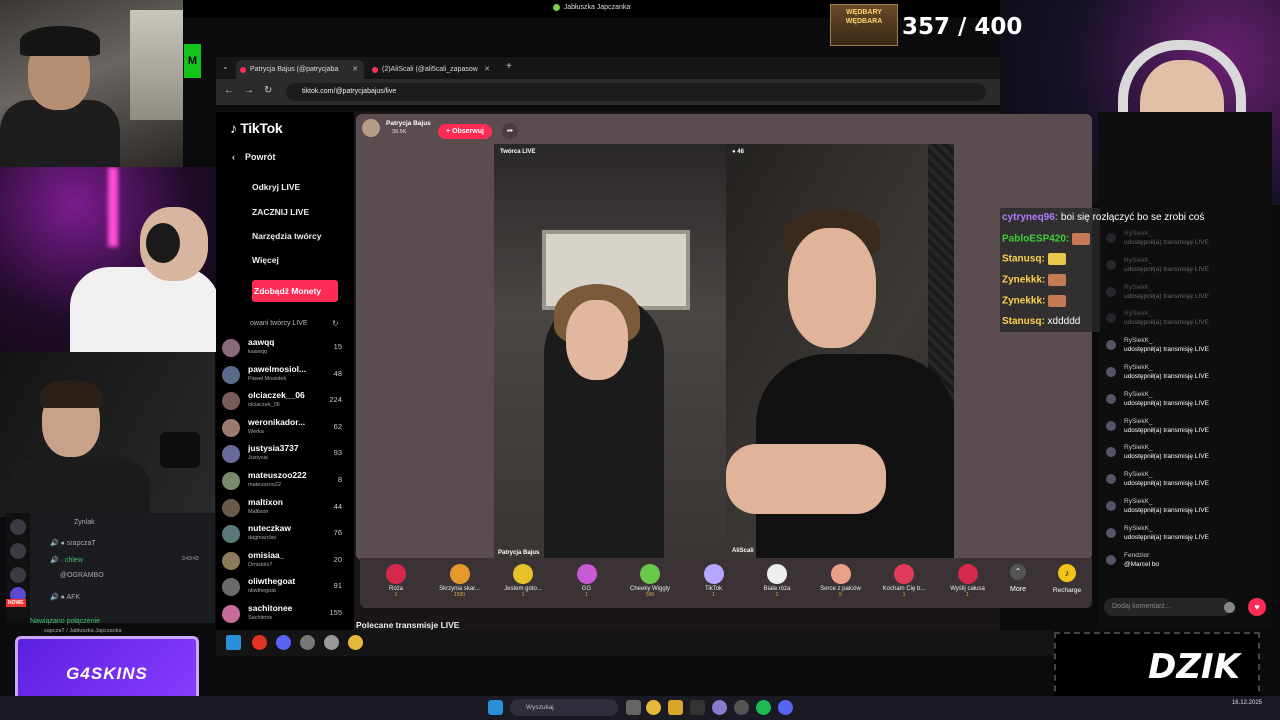 The height and width of the screenshot is (720, 1280). I want to click on start-icon, so click(495, 707).